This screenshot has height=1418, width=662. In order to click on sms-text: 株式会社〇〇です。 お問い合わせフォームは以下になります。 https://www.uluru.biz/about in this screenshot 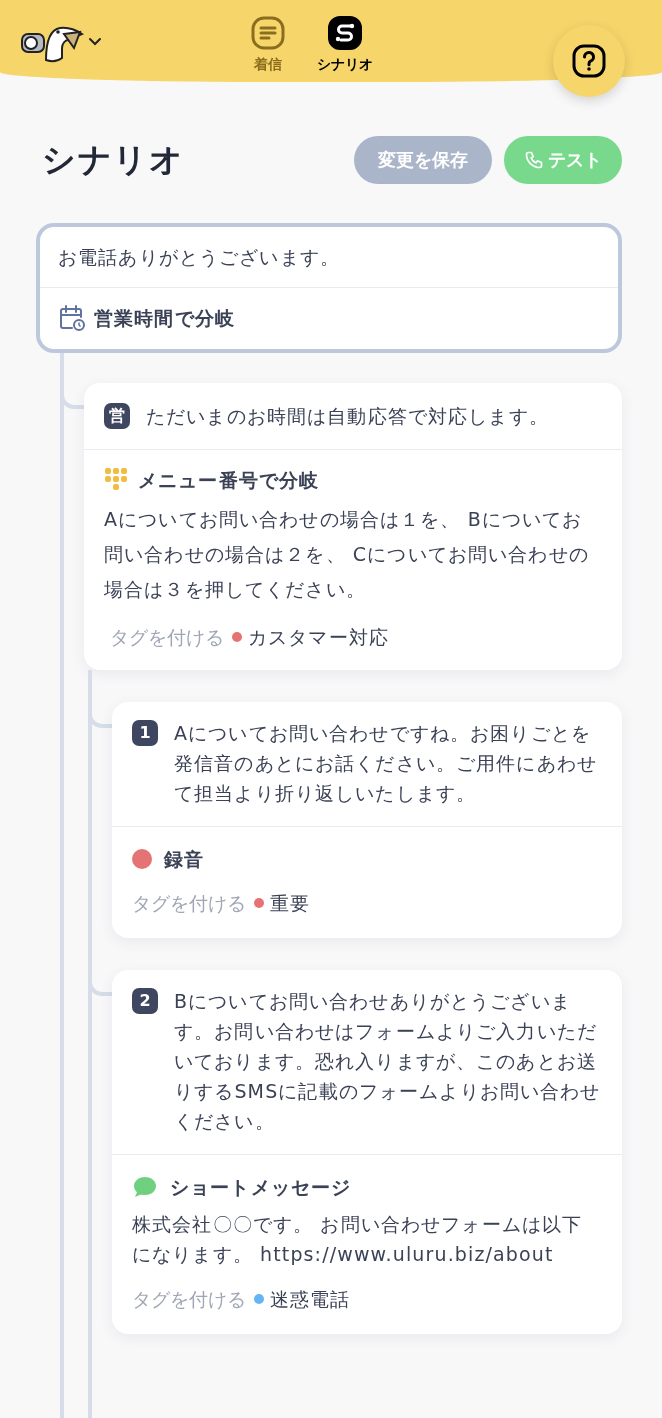, I will do `click(358, 1239)`.